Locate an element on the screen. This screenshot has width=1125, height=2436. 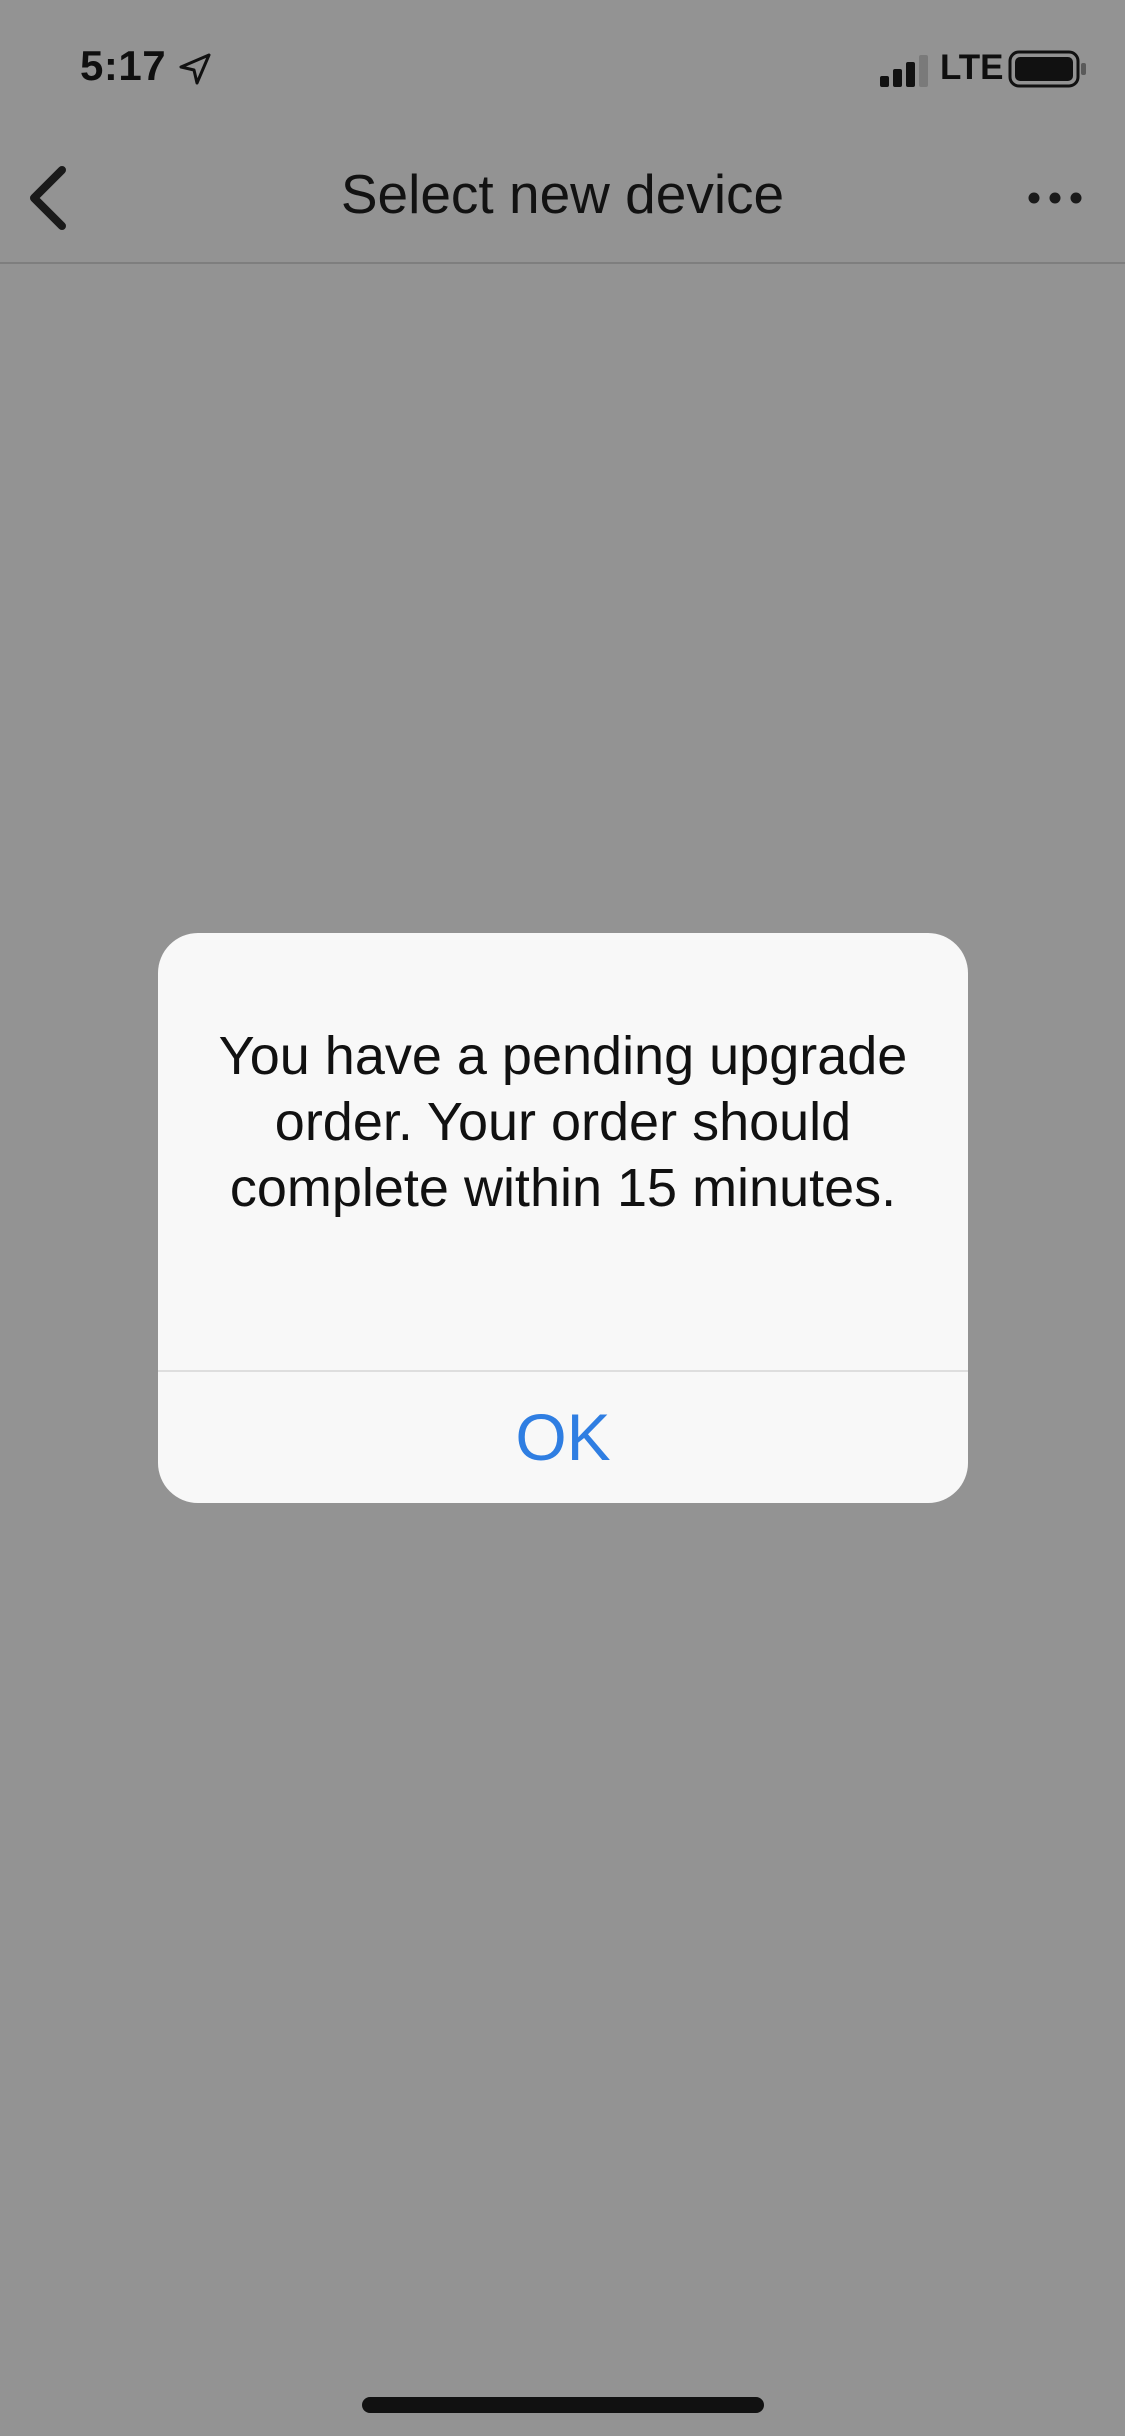
more-options-button is located at coordinates (1055, 198).